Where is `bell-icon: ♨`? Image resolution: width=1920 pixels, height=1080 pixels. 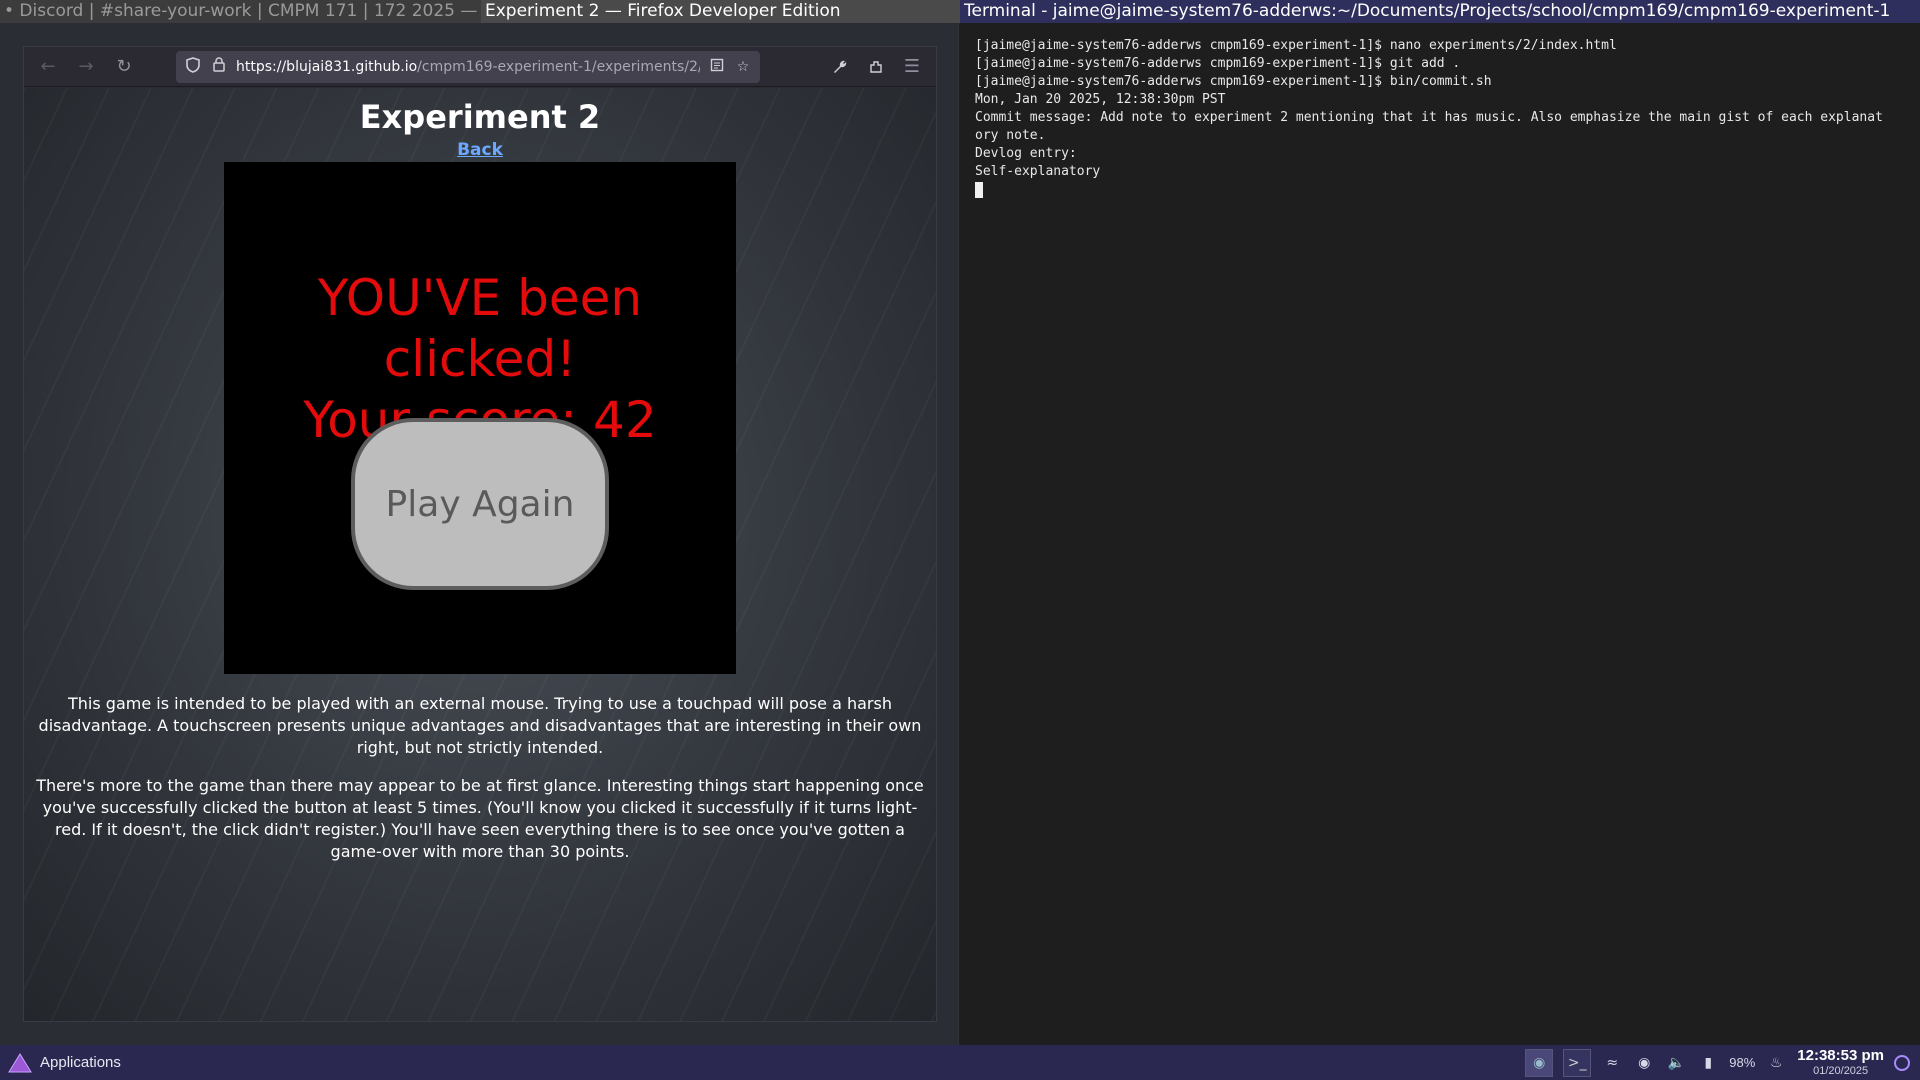 bell-icon: ♨ is located at coordinates (1776, 1063).